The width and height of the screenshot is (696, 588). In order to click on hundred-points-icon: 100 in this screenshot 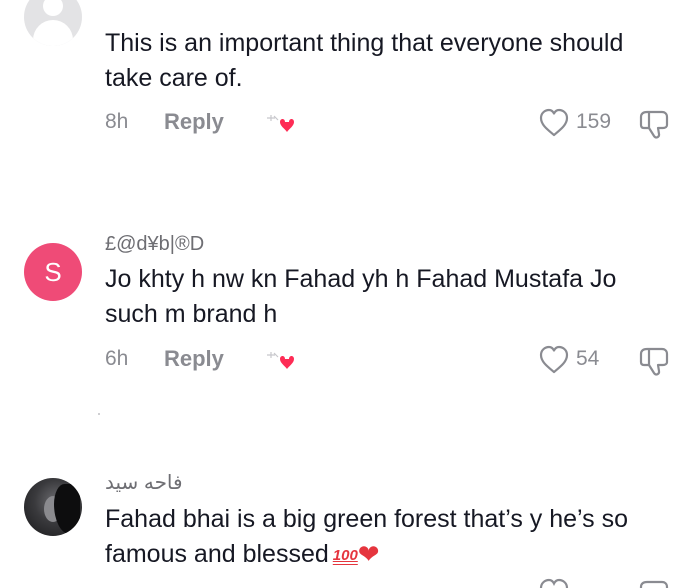, I will do `click(345, 555)`.